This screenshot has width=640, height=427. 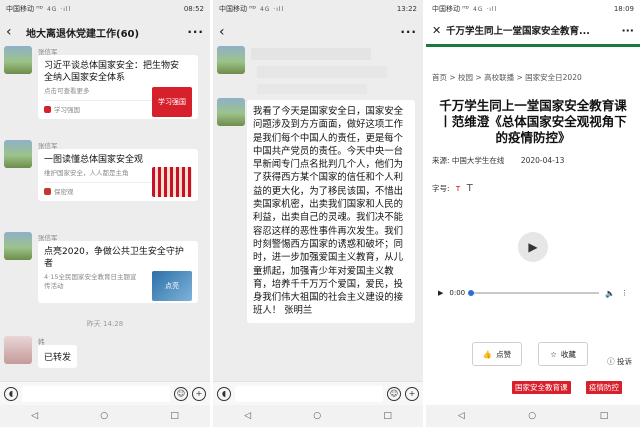 What do you see at coordinates (533, 121) in the screenshot?
I see `article-headline: 千万学生同上一堂国家安全教育课丨范维澄《总体国家安全观视角下的疫情防控》` at bounding box center [533, 121].